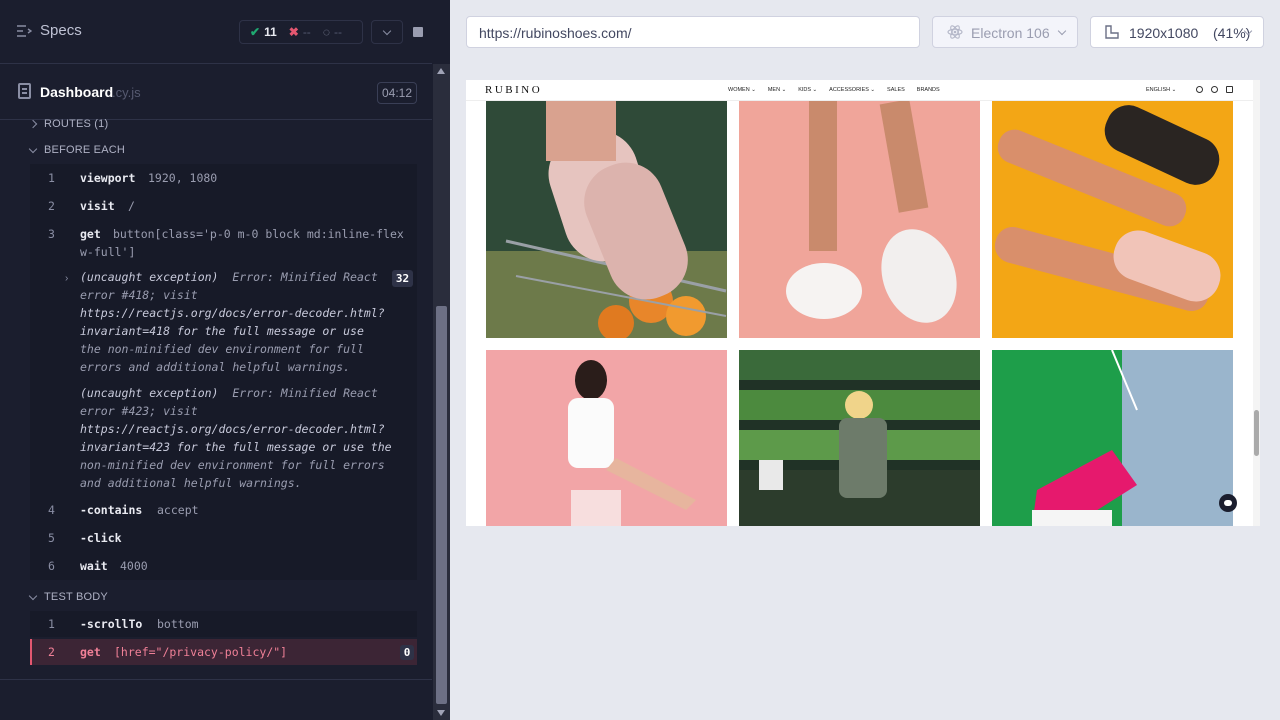 This screenshot has height=720, width=1280. What do you see at coordinates (1256, 433) in the screenshot?
I see `page-scrollbar-thumb` at bounding box center [1256, 433].